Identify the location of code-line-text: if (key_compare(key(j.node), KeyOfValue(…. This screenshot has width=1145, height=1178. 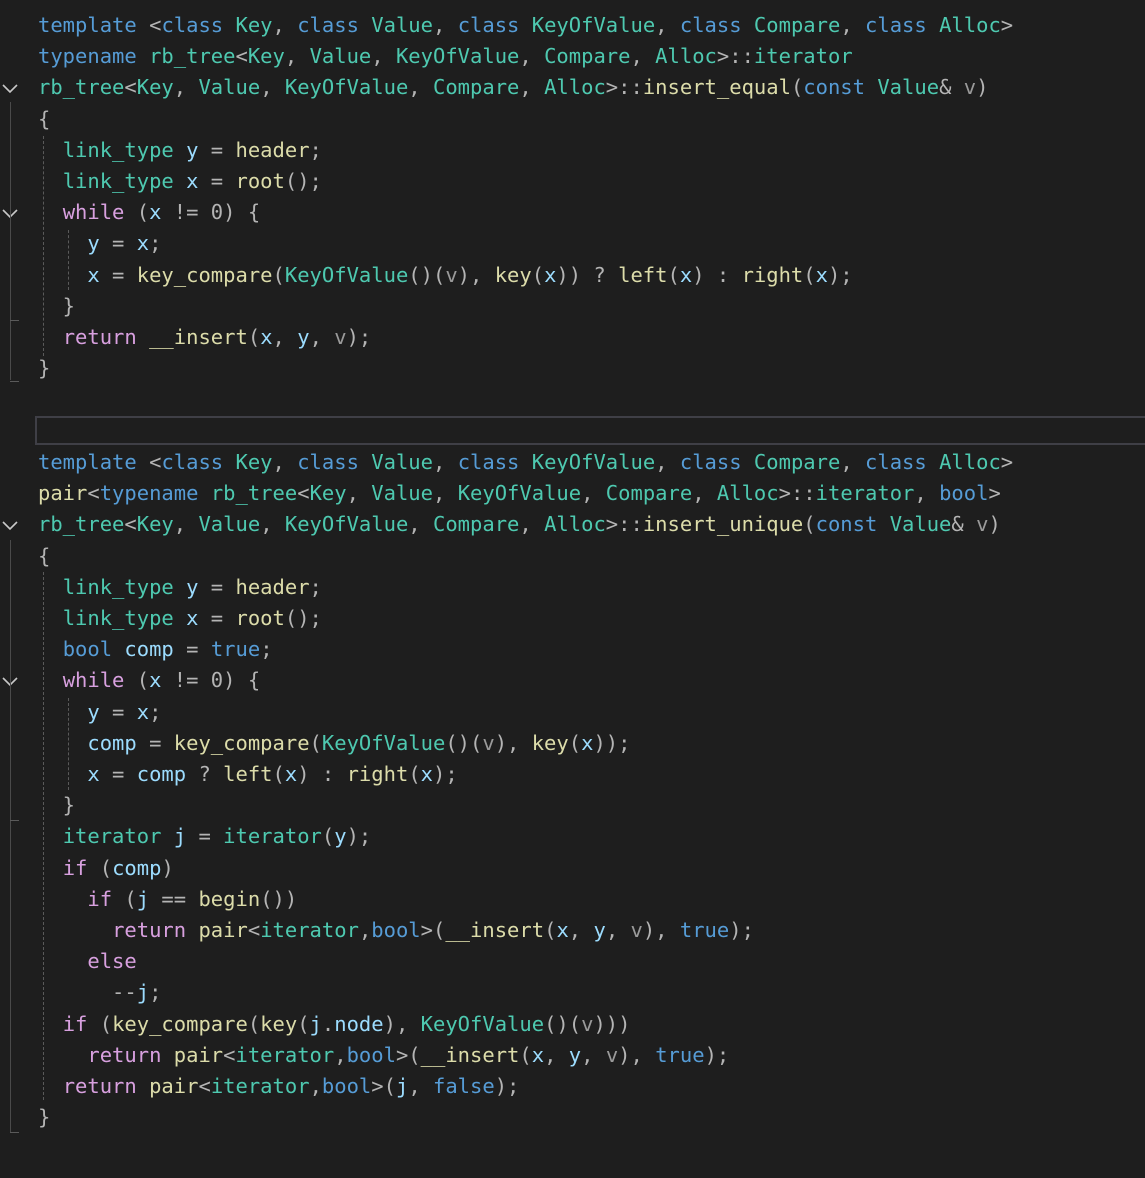
(334, 1024).